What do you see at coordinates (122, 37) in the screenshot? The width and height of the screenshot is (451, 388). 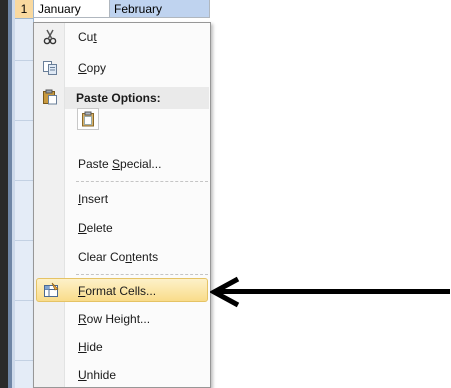 I see `menu-item-cut: Cut` at bounding box center [122, 37].